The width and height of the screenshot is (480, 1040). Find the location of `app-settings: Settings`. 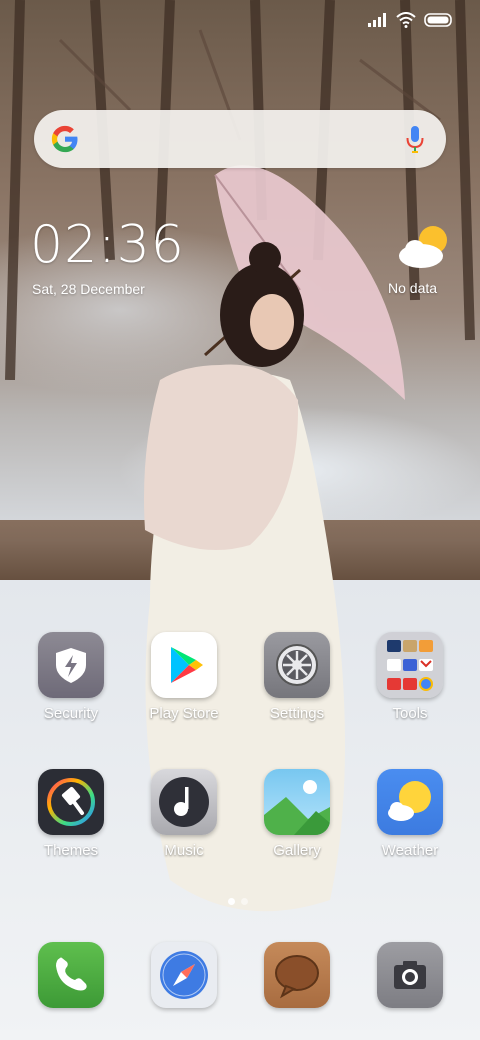

app-settings: Settings is located at coordinates (297, 677).